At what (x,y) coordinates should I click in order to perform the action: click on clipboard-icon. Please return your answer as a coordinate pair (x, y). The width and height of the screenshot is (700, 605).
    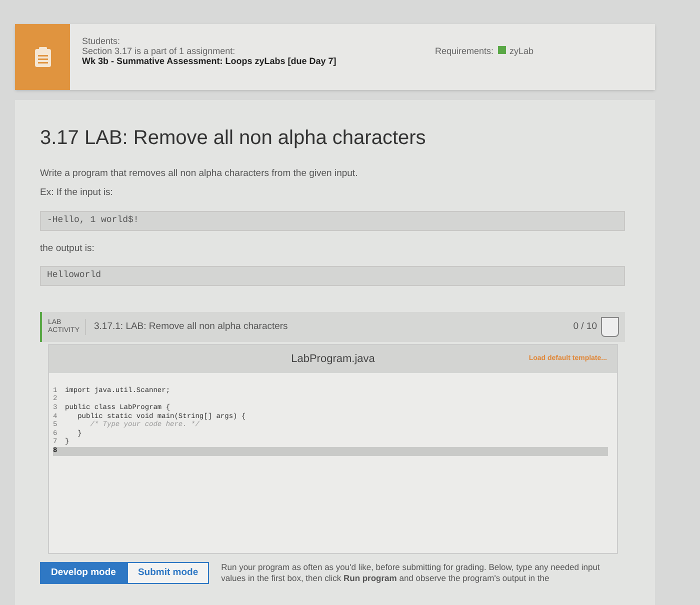
    Looking at the image, I should click on (43, 57).